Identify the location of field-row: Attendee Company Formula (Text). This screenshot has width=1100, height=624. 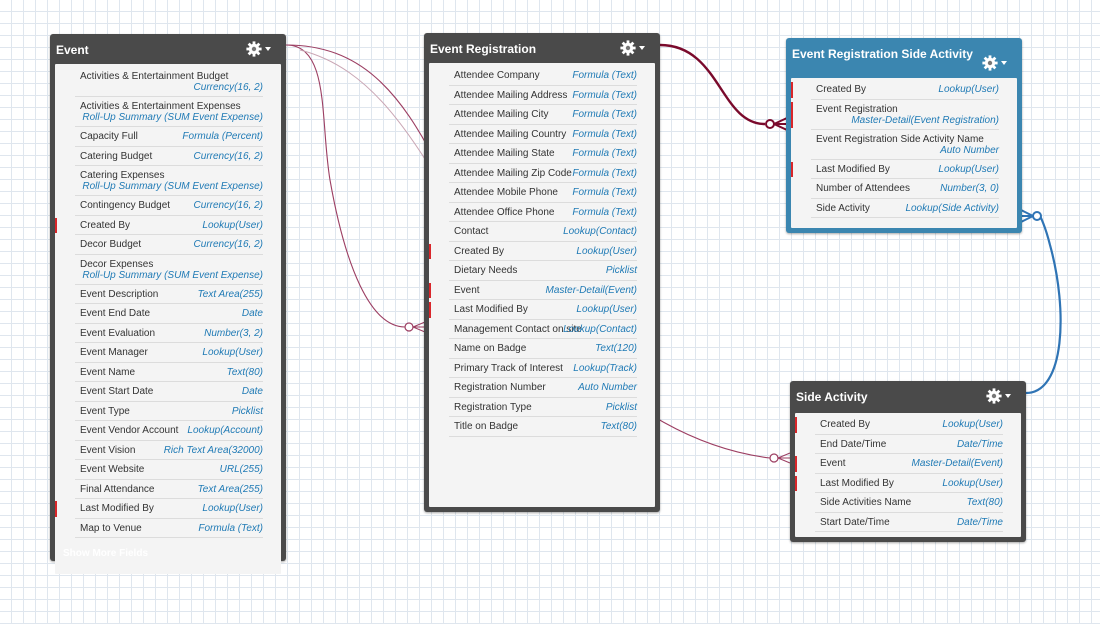
(542, 76).